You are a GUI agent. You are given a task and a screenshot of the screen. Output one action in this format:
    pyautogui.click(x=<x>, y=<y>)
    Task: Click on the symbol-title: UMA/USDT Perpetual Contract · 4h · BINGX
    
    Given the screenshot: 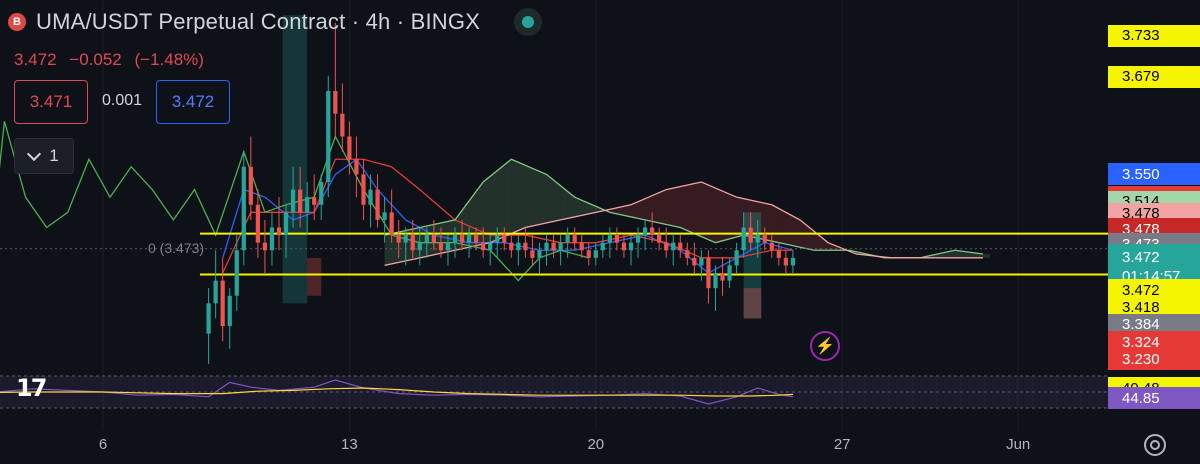 What is the action you would take?
    pyautogui.click(x=258, y=22)
    